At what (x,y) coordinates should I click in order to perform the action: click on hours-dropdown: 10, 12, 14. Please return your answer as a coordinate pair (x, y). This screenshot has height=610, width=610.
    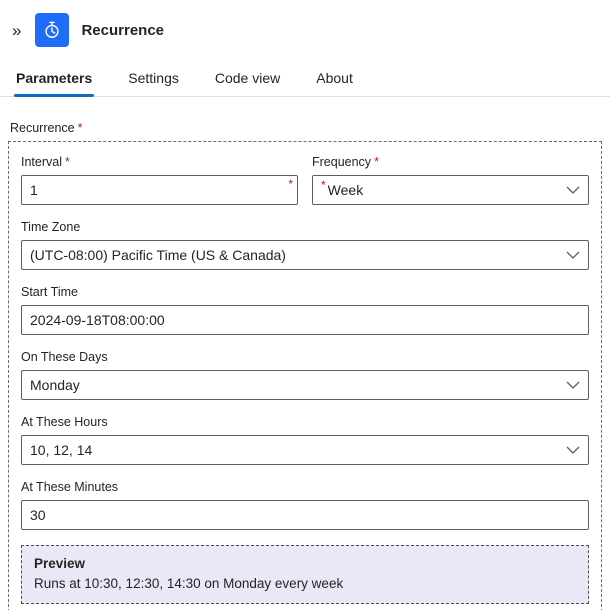
    Looking at the image, I should click on (305, 450).